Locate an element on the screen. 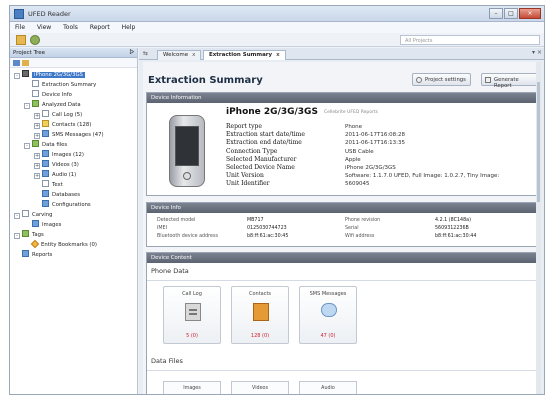  tree-item: + Audio (1) is located at coordinates (73, 175).